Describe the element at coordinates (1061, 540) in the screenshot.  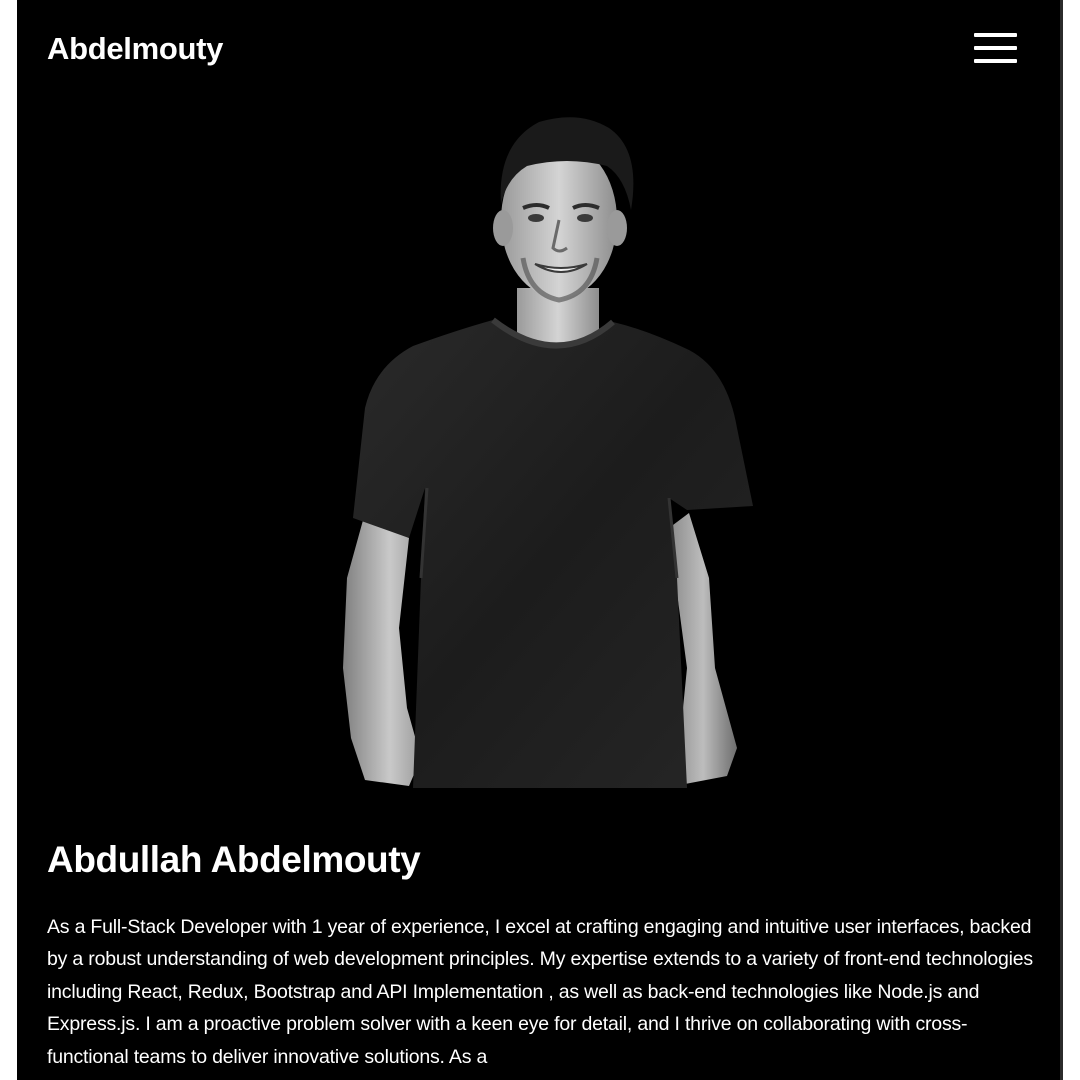
I see `window-edge` at that location.